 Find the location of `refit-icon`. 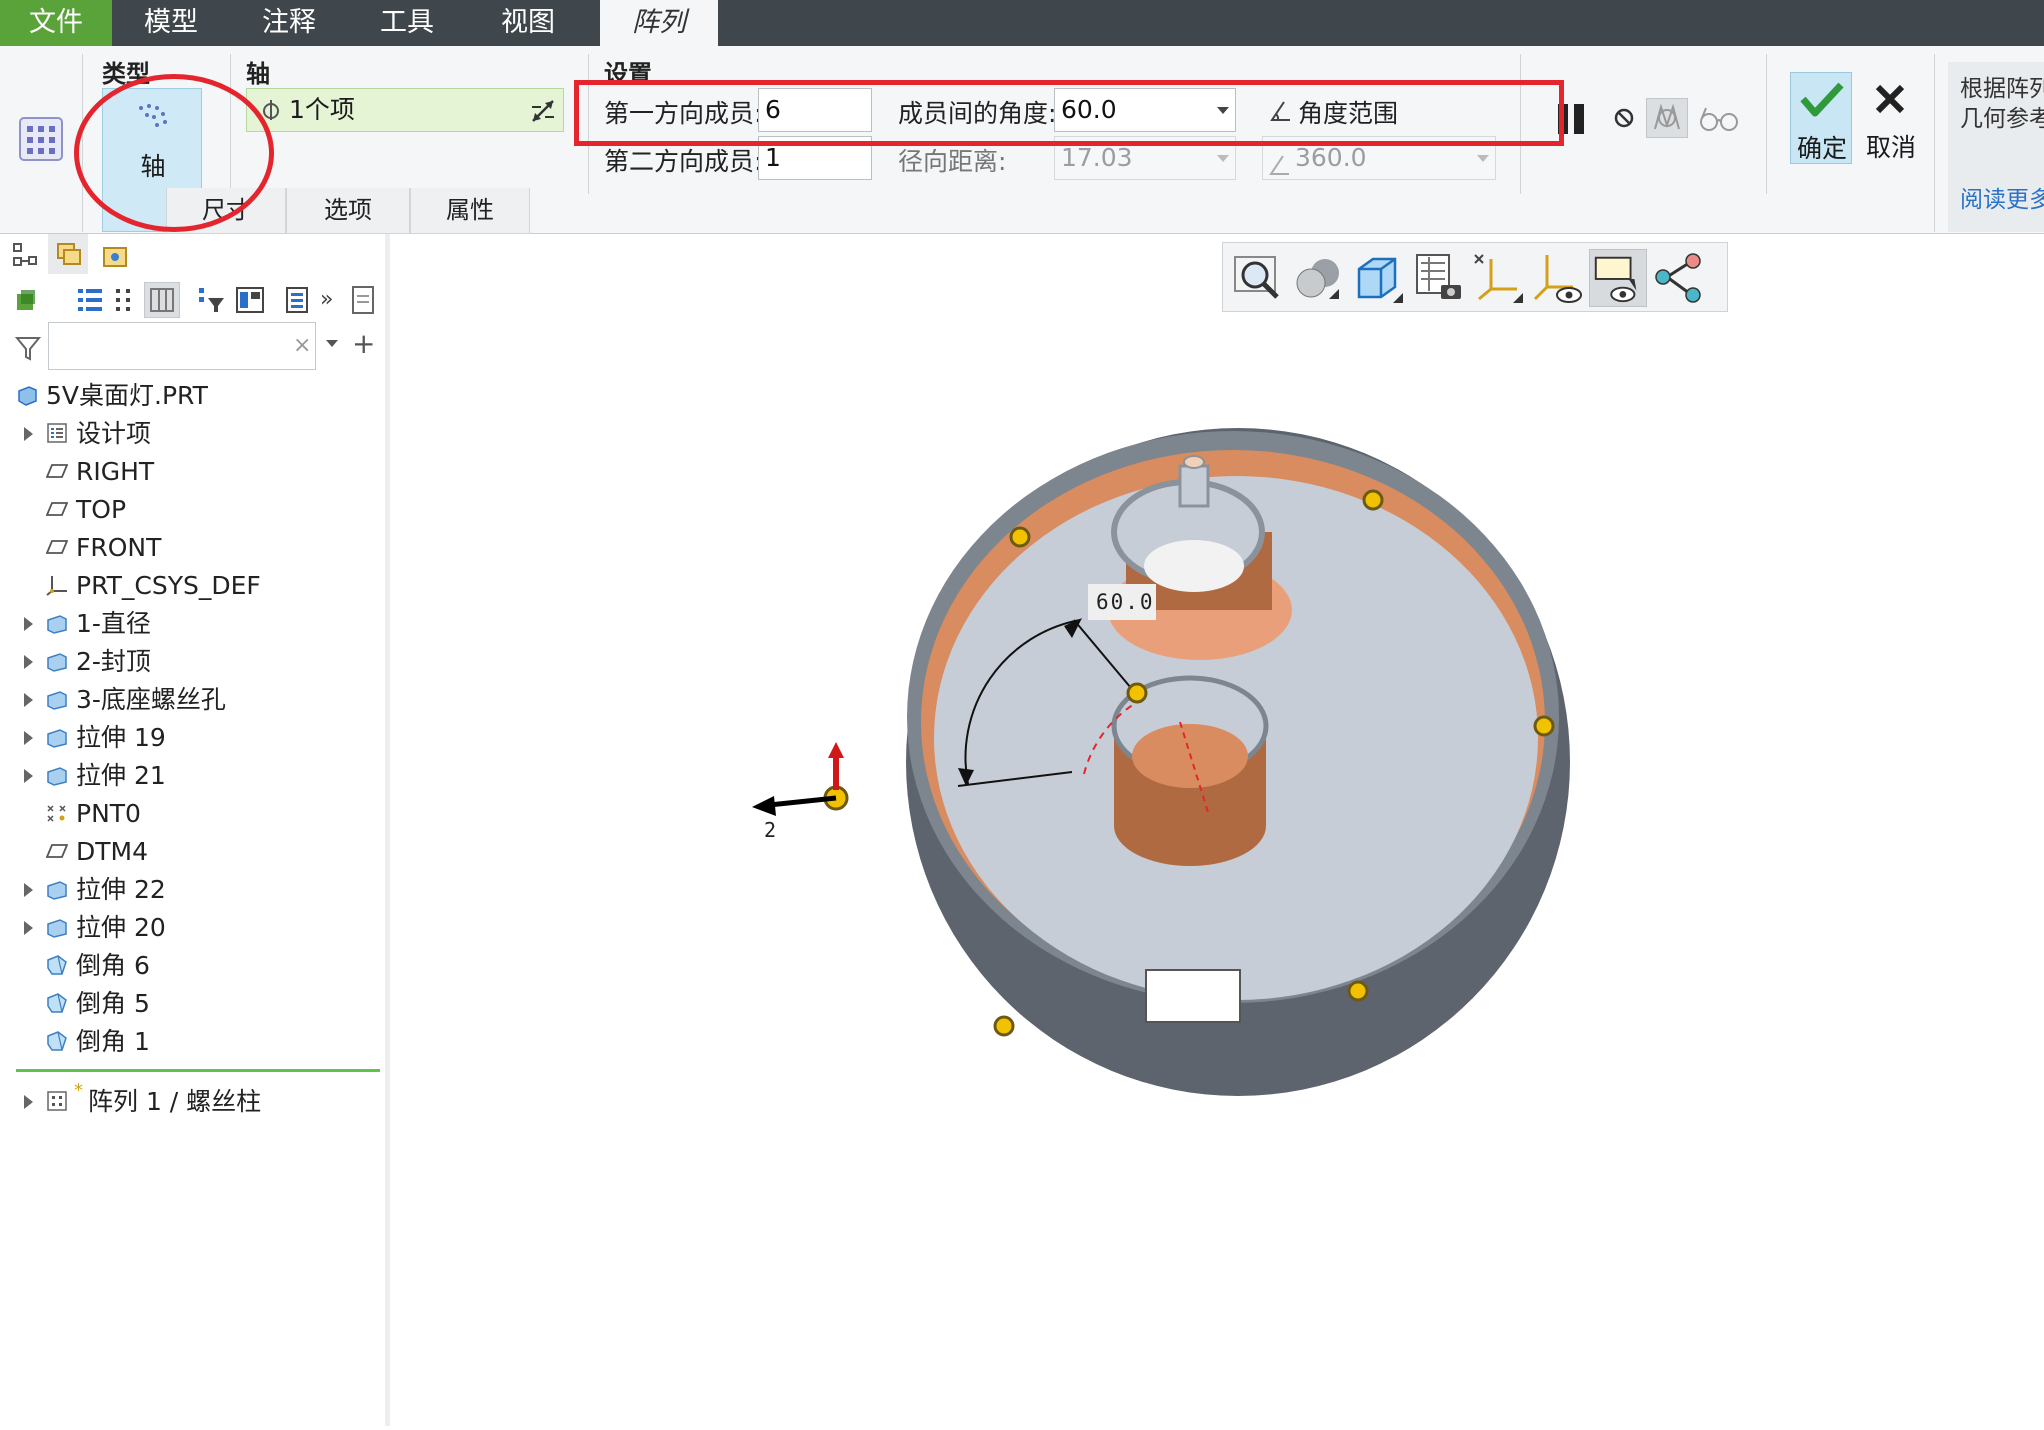

refit-icon is located at coordinates (1258, 278).